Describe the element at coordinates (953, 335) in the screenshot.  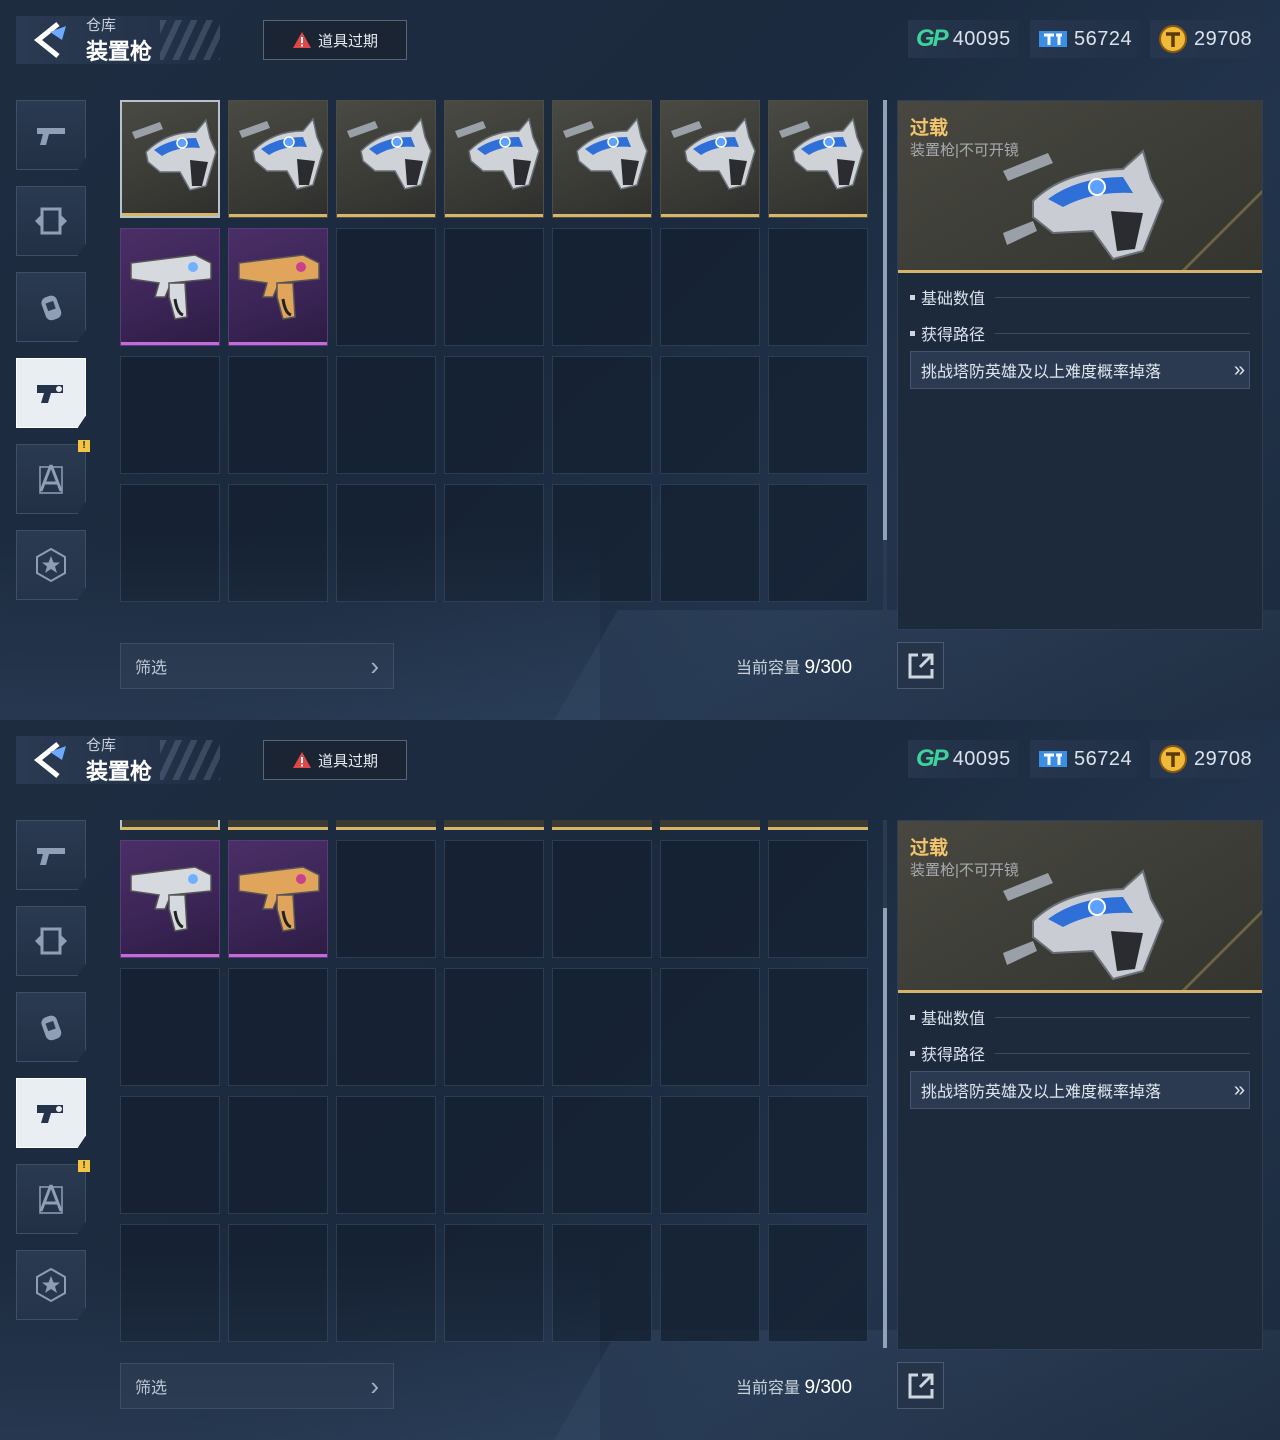
I see `section-title: 获得路径` at that location.